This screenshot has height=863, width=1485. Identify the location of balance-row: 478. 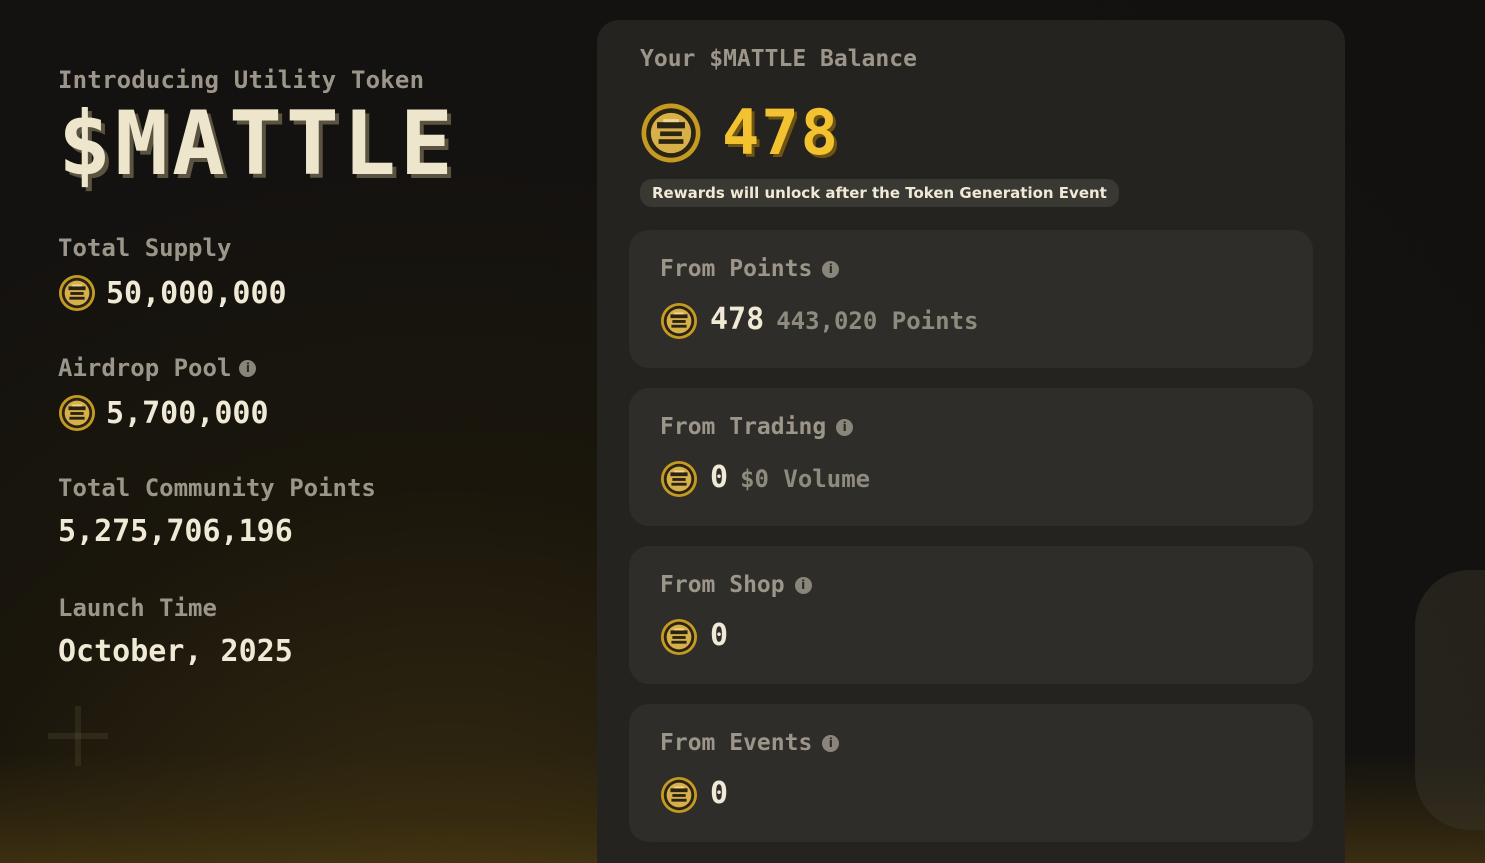
(740, 132).